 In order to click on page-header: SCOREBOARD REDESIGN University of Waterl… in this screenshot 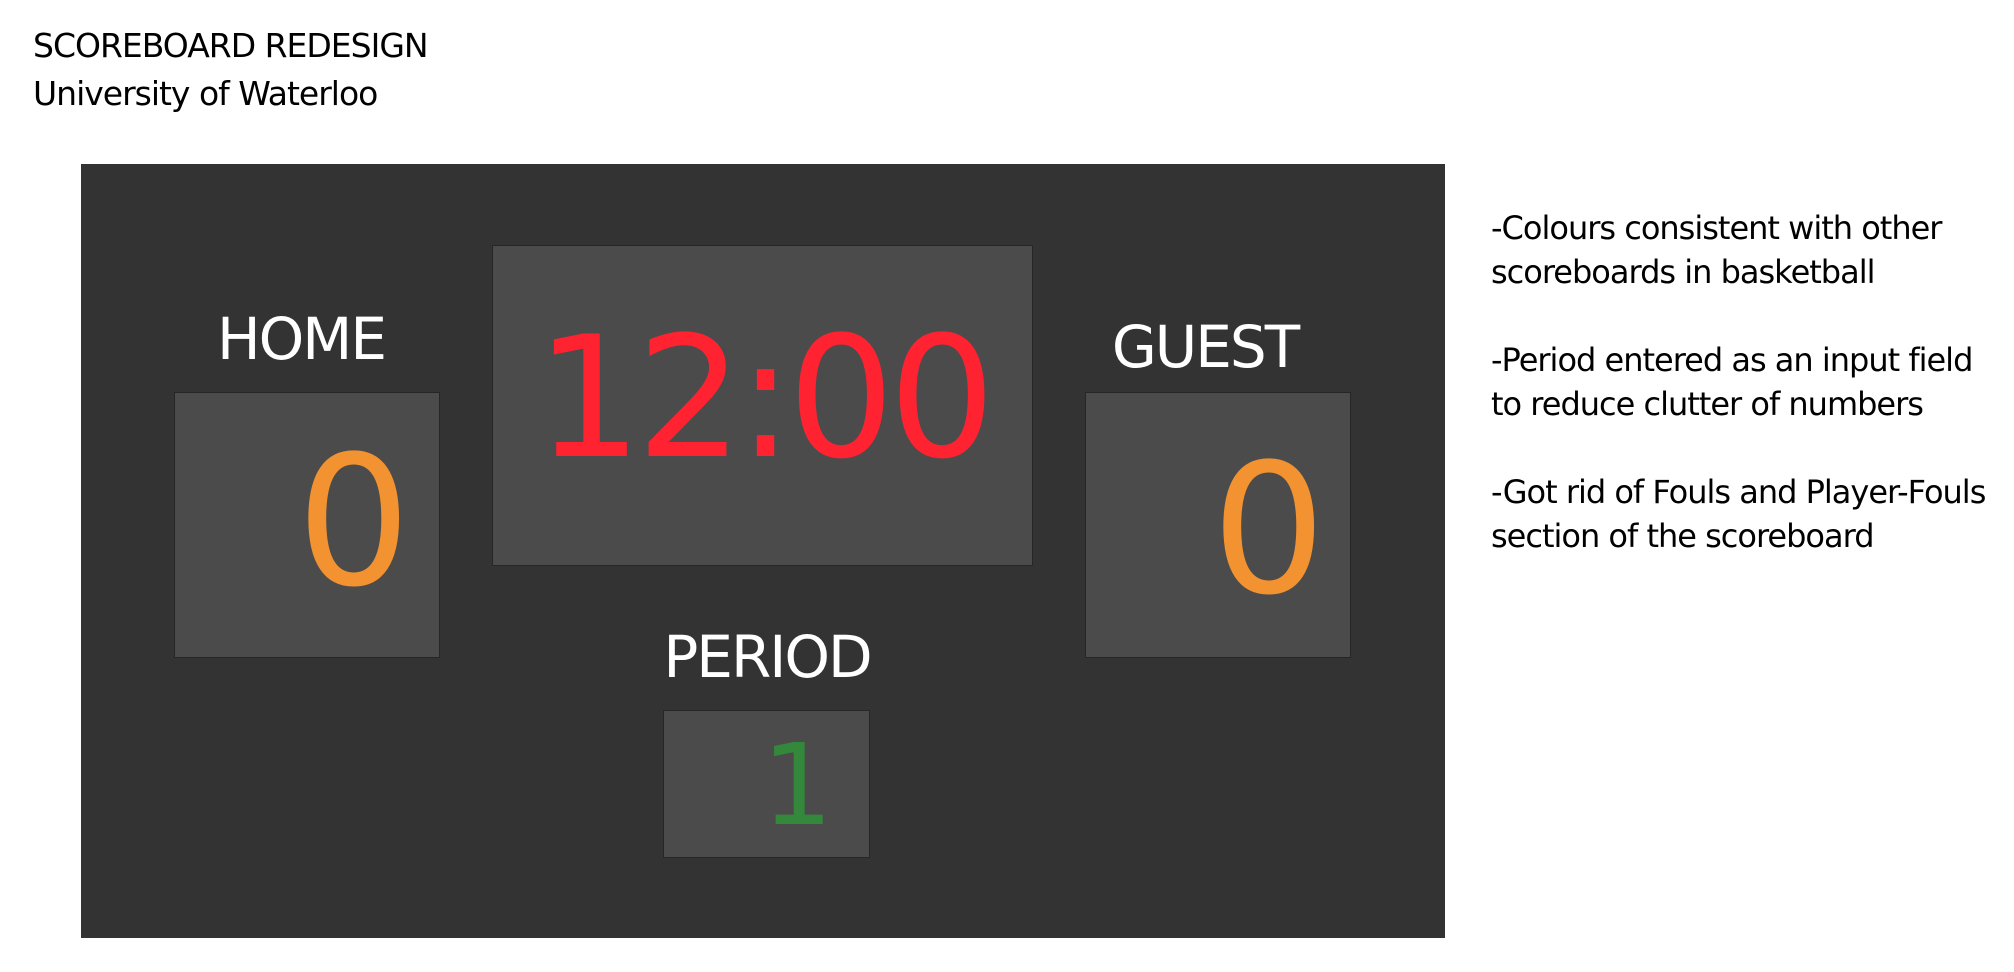, I will do `click(231, 70)`.